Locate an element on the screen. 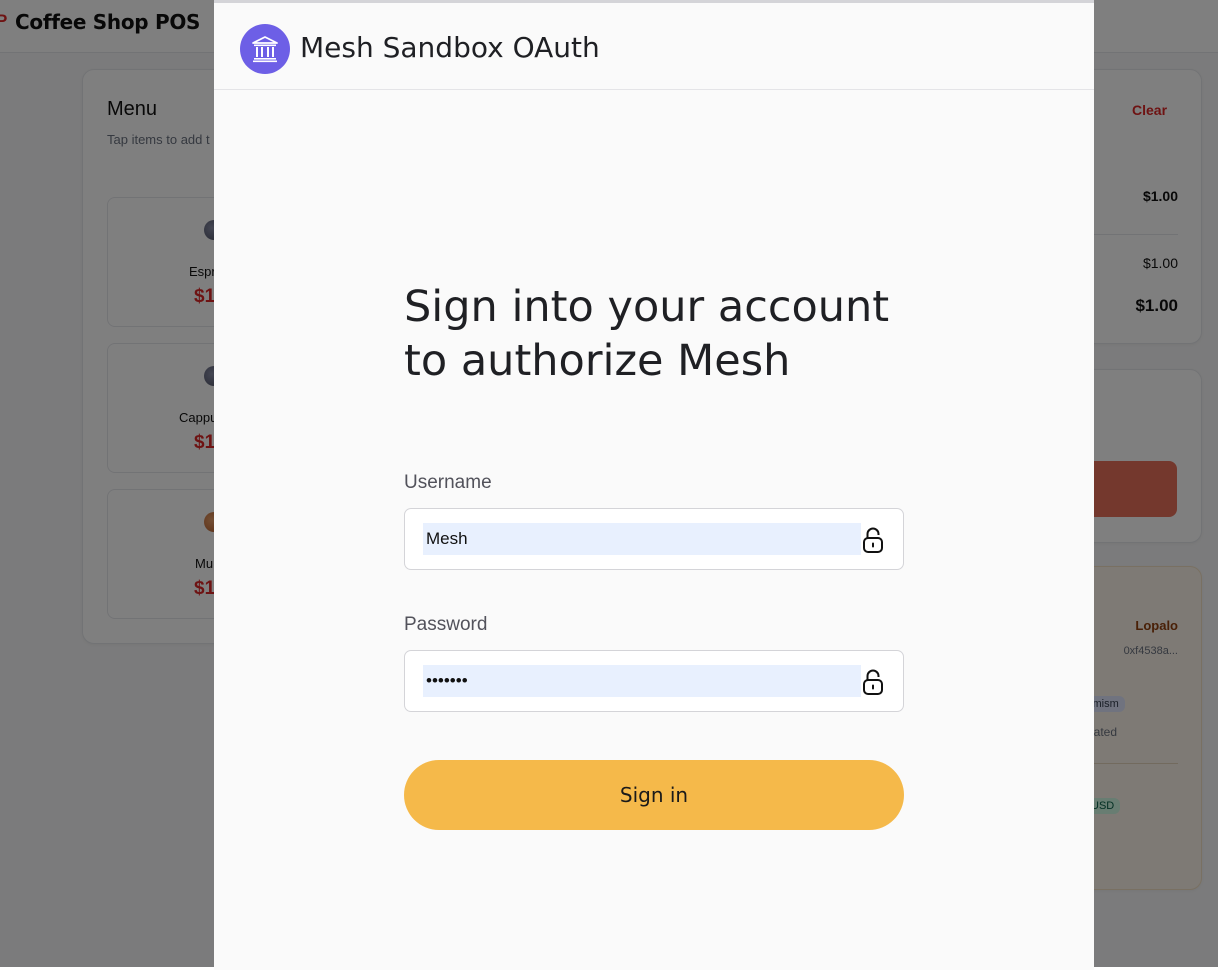  modal-title: Mesh Sandbox OAuth is located at coordinates (450, 47).